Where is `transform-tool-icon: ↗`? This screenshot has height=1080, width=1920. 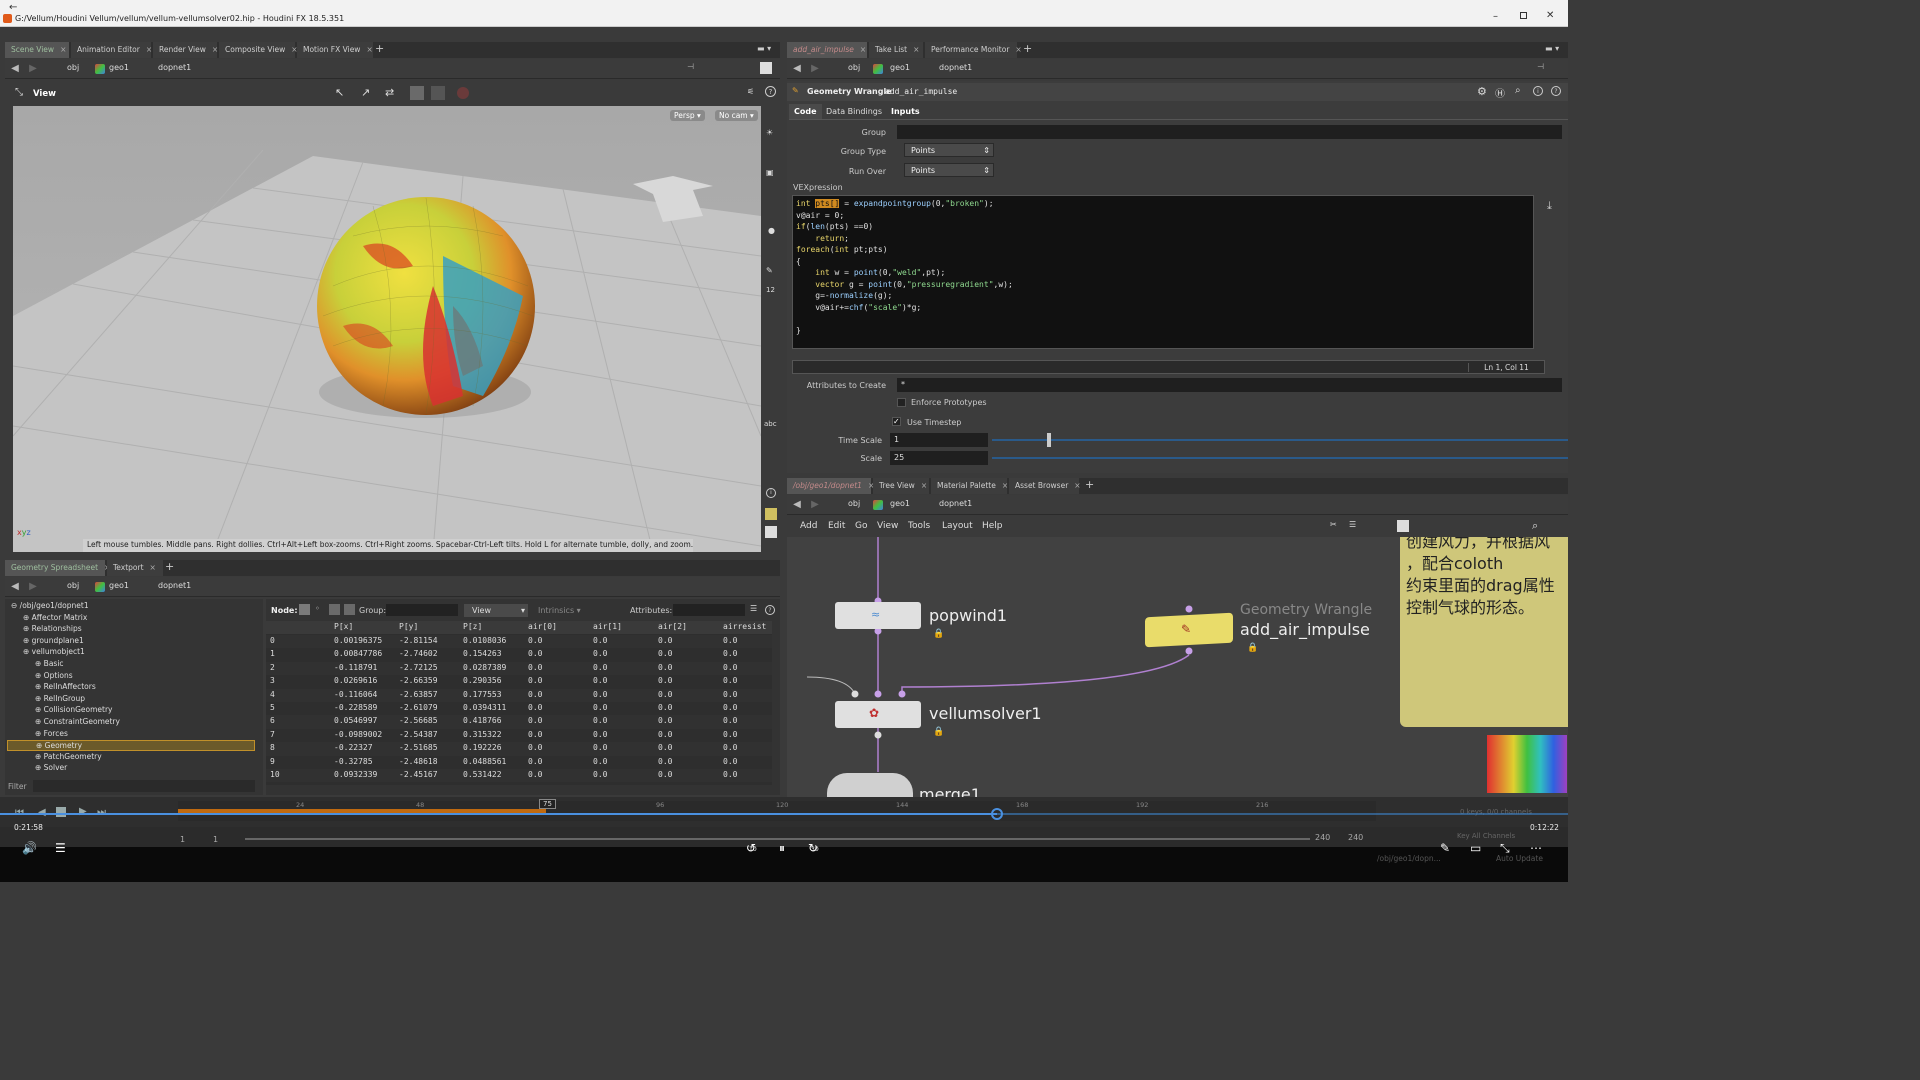 transform-tool-icon: ↗ is located at coordinates (365, 92).